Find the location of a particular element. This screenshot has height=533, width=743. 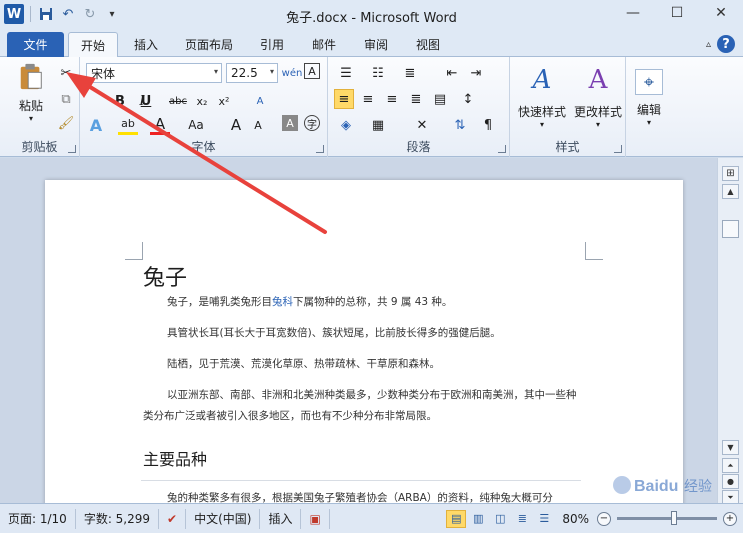

highlight-button: ab is located at coordinates (128, 125).